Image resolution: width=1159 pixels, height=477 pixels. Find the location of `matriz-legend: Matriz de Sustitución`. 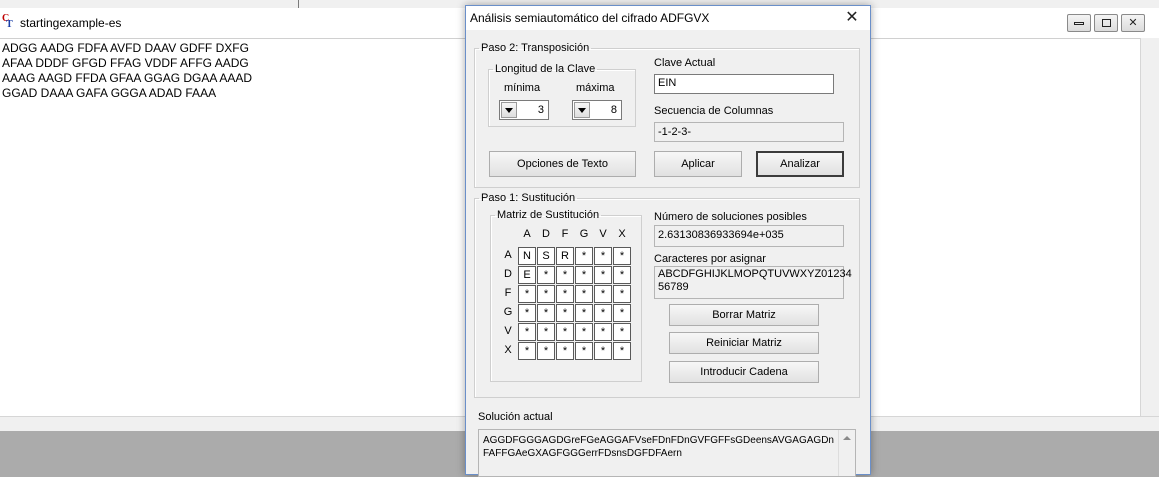

matriz-legend: Matriz de Sustitución is located at coordinates (548, 215).